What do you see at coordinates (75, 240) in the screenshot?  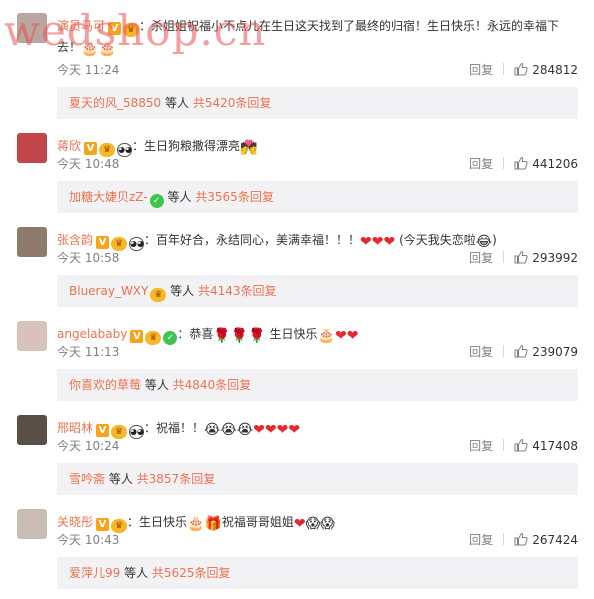 I see `comment-username: 张含韵` at bounding box center [75, 240].